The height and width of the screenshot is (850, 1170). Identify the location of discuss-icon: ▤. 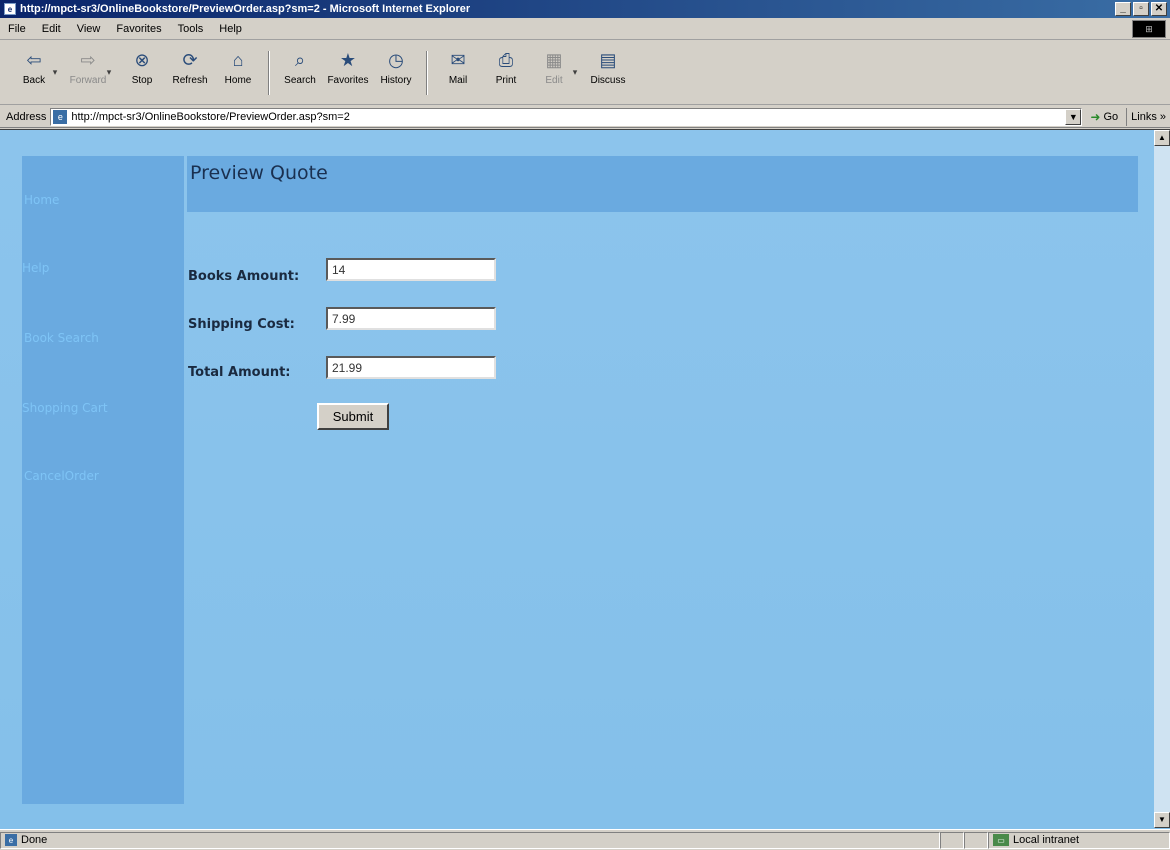
(608, 60).